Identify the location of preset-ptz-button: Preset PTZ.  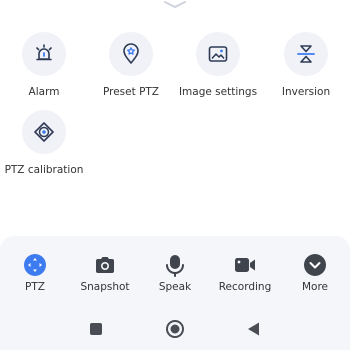
(131, 67).